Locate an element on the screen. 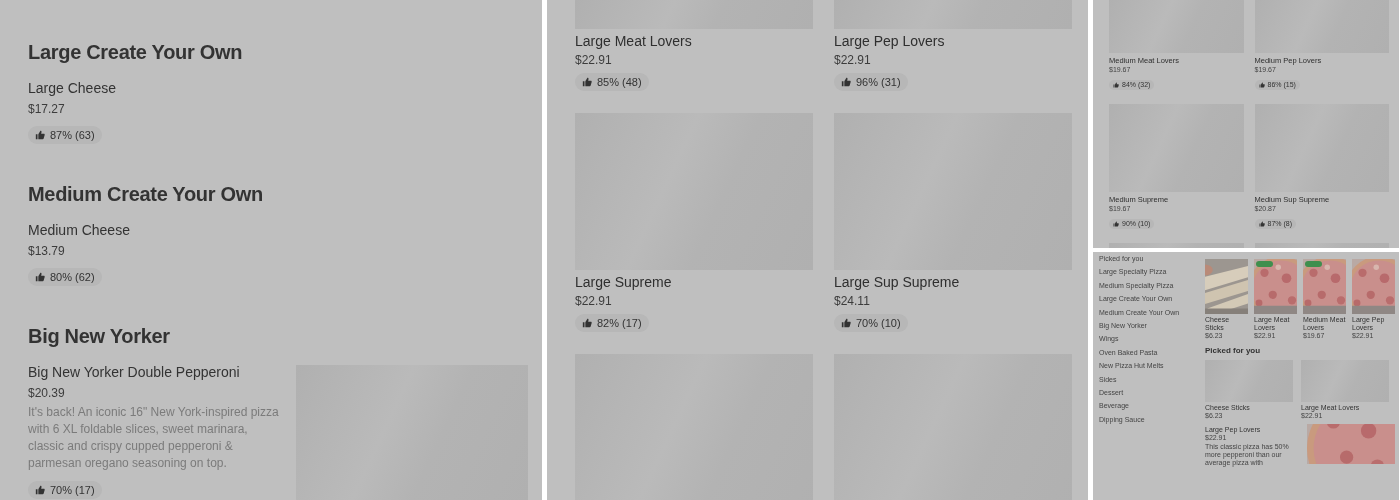  rating-pill: 80% (62) is located at coordinates (65, 277).